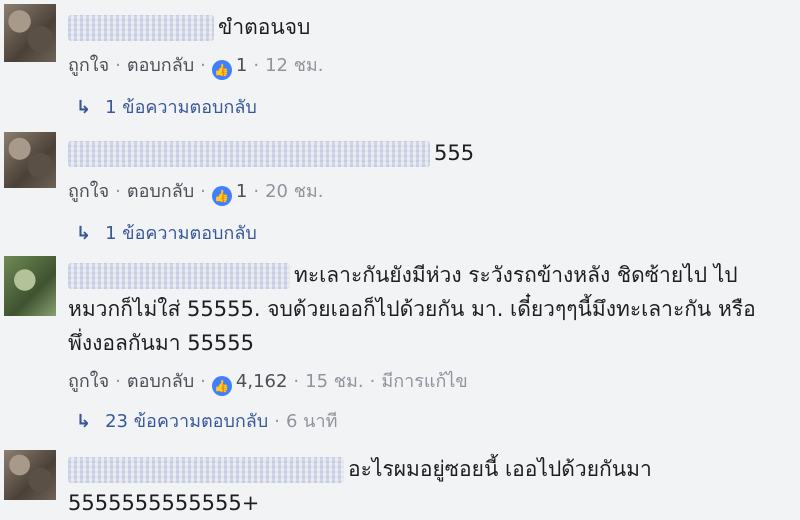 This screenshot has width=800, height=520. Describe the element at coordinates (294, 65) in the screenshot. I see `timestamp: 12 ชม.` at that location.